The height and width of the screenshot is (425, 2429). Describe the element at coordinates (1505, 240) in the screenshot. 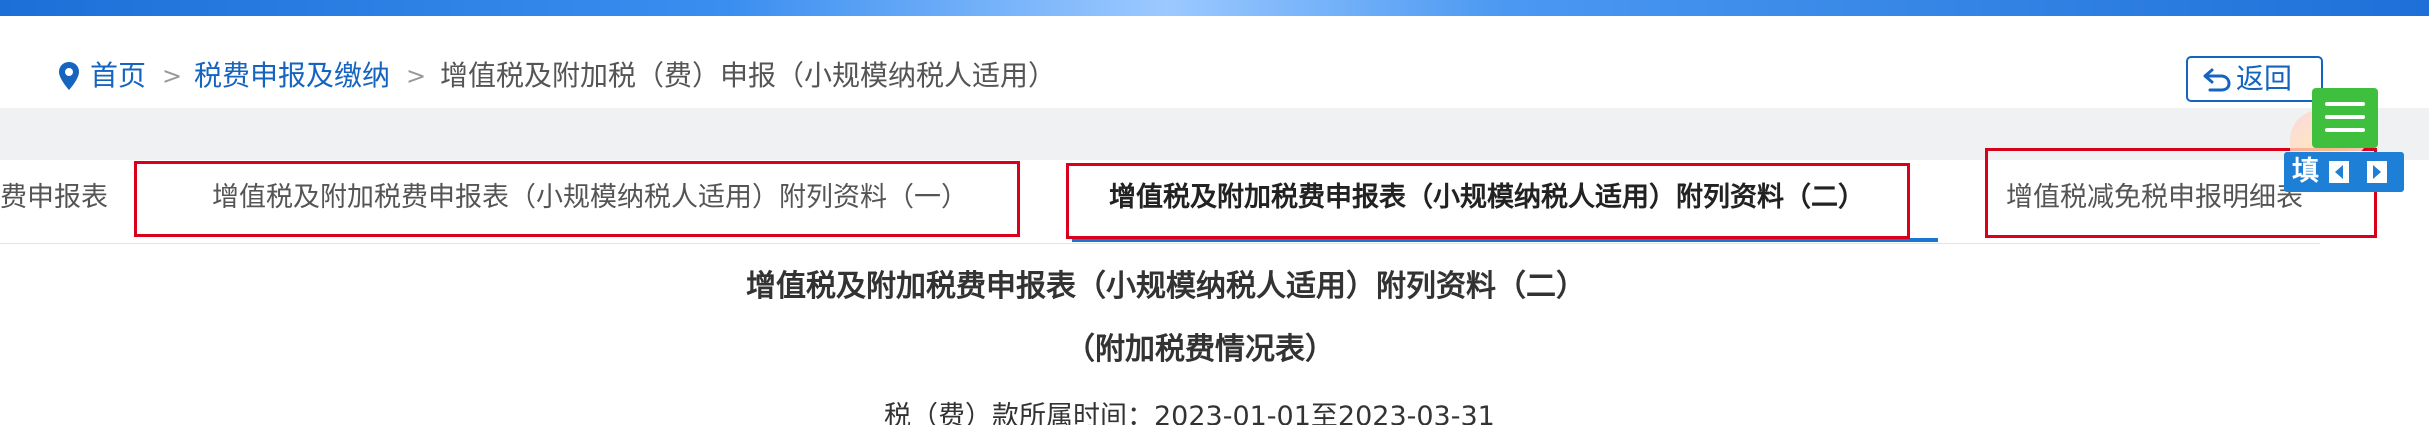

I see `active-tab-indicator` at that location.